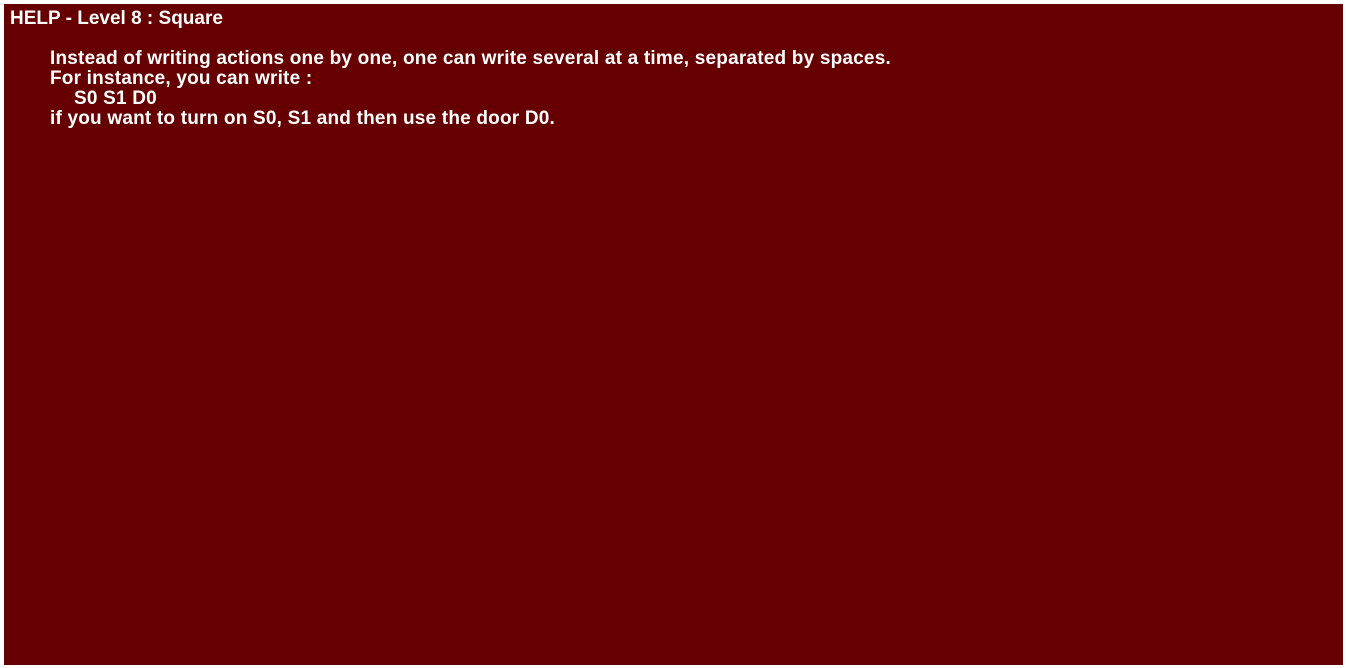  Describe the element at coordinates (181, 78) in the screenshot. I see `help-line-example-label: For instance, you can write :` at that location.